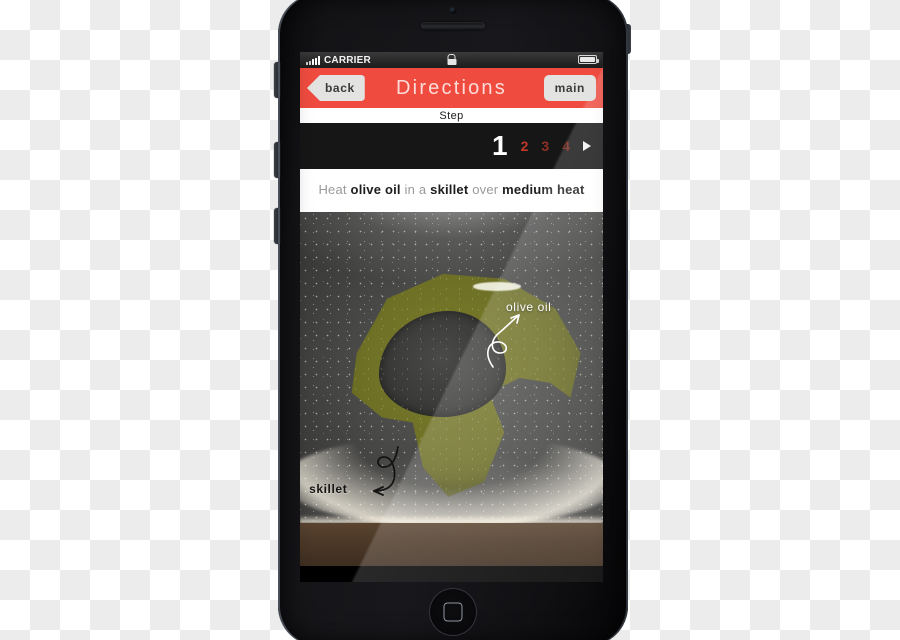 This screenshot has height=640, width=900. Describe the element at coordinates (628, 39) in the screenshot. I see `power-button-icon` at that location.